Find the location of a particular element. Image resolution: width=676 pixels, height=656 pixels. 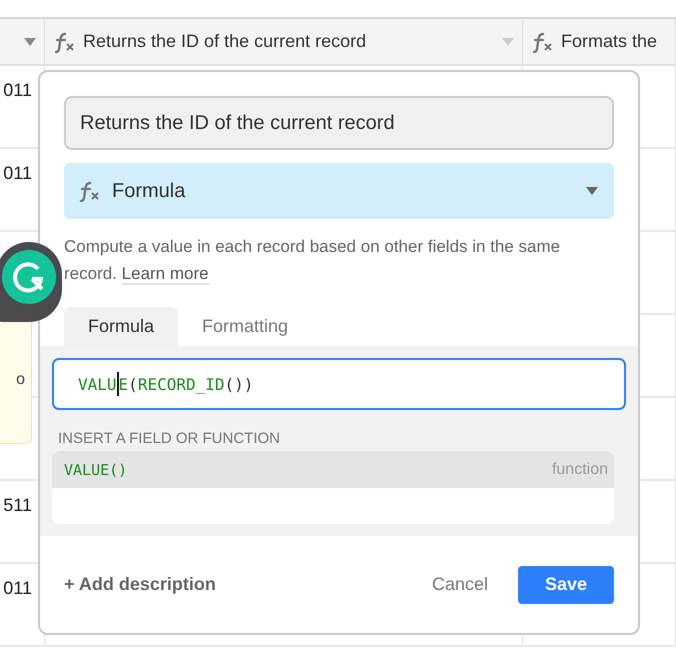

add-description-button: + Add description is located at coordinates (140, 584).